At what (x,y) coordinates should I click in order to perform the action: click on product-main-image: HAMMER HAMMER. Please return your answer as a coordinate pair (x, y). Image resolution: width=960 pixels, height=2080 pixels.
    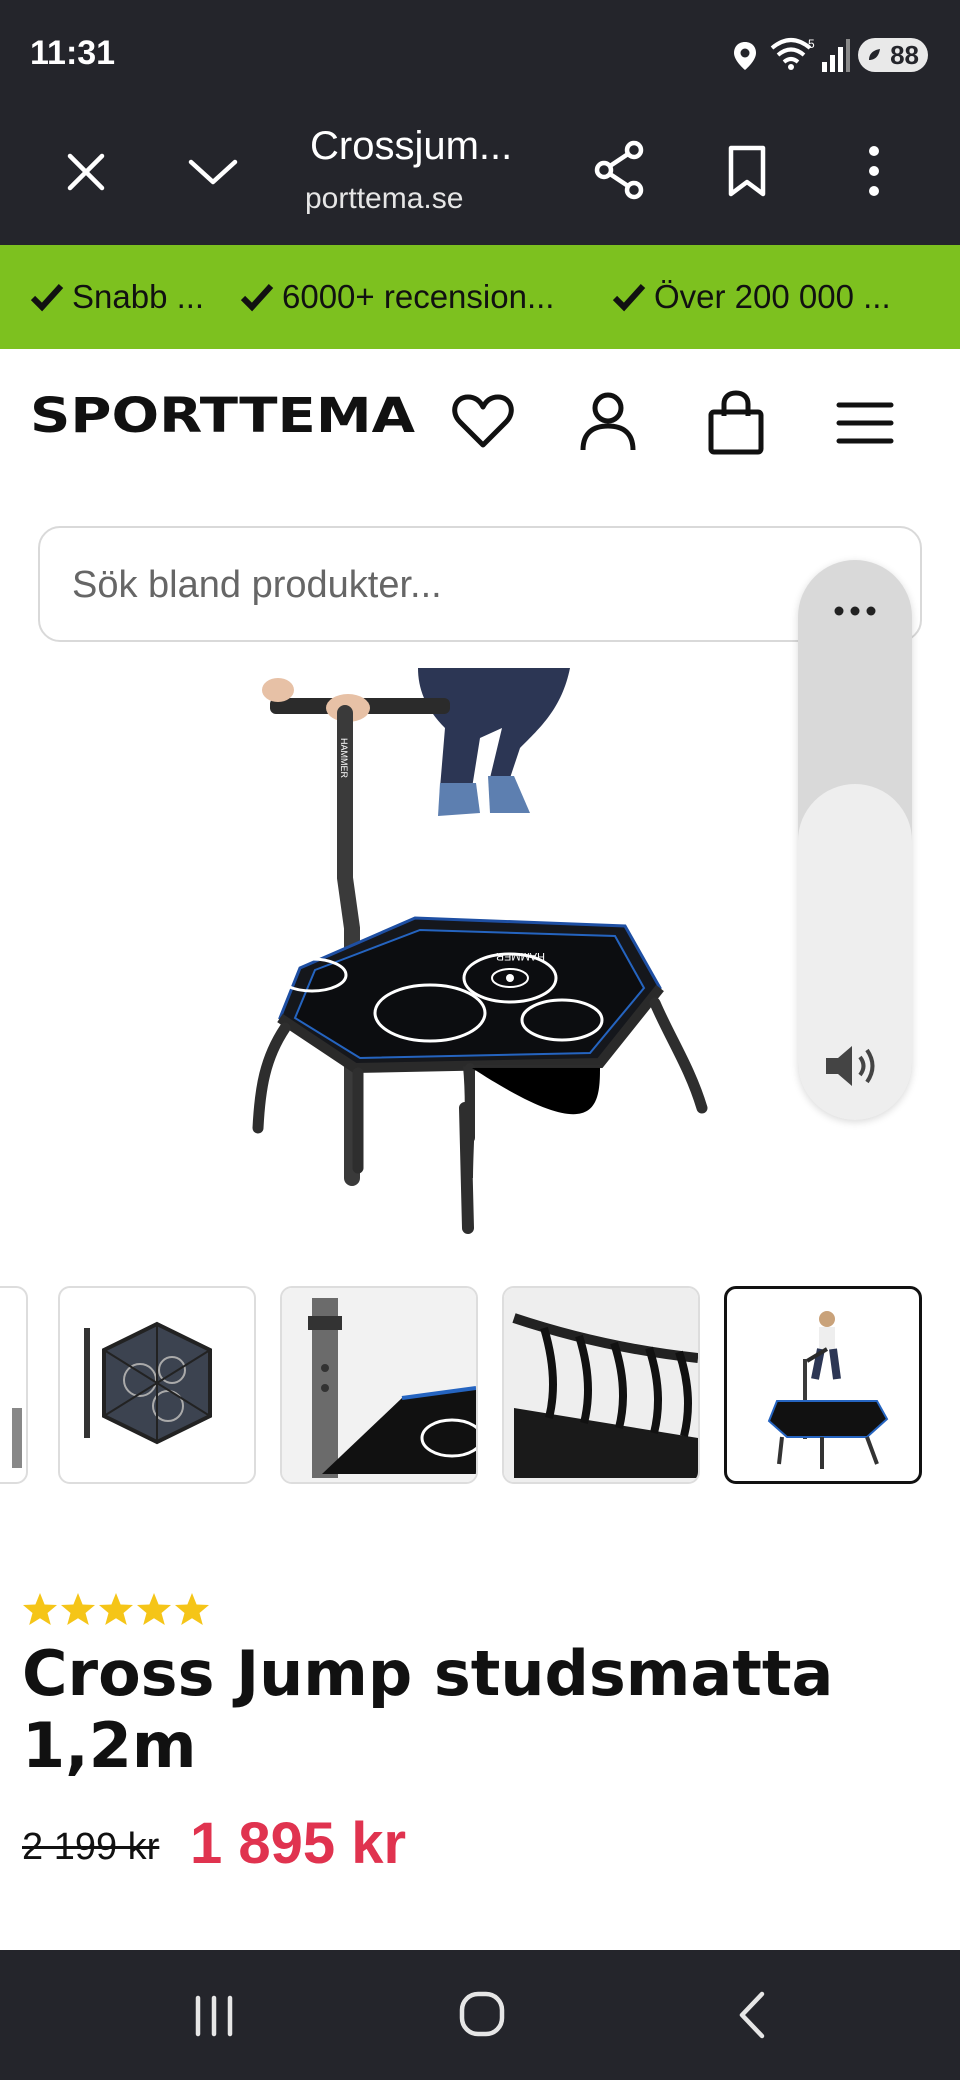
    Looking at the image, I should click on (490, 955).